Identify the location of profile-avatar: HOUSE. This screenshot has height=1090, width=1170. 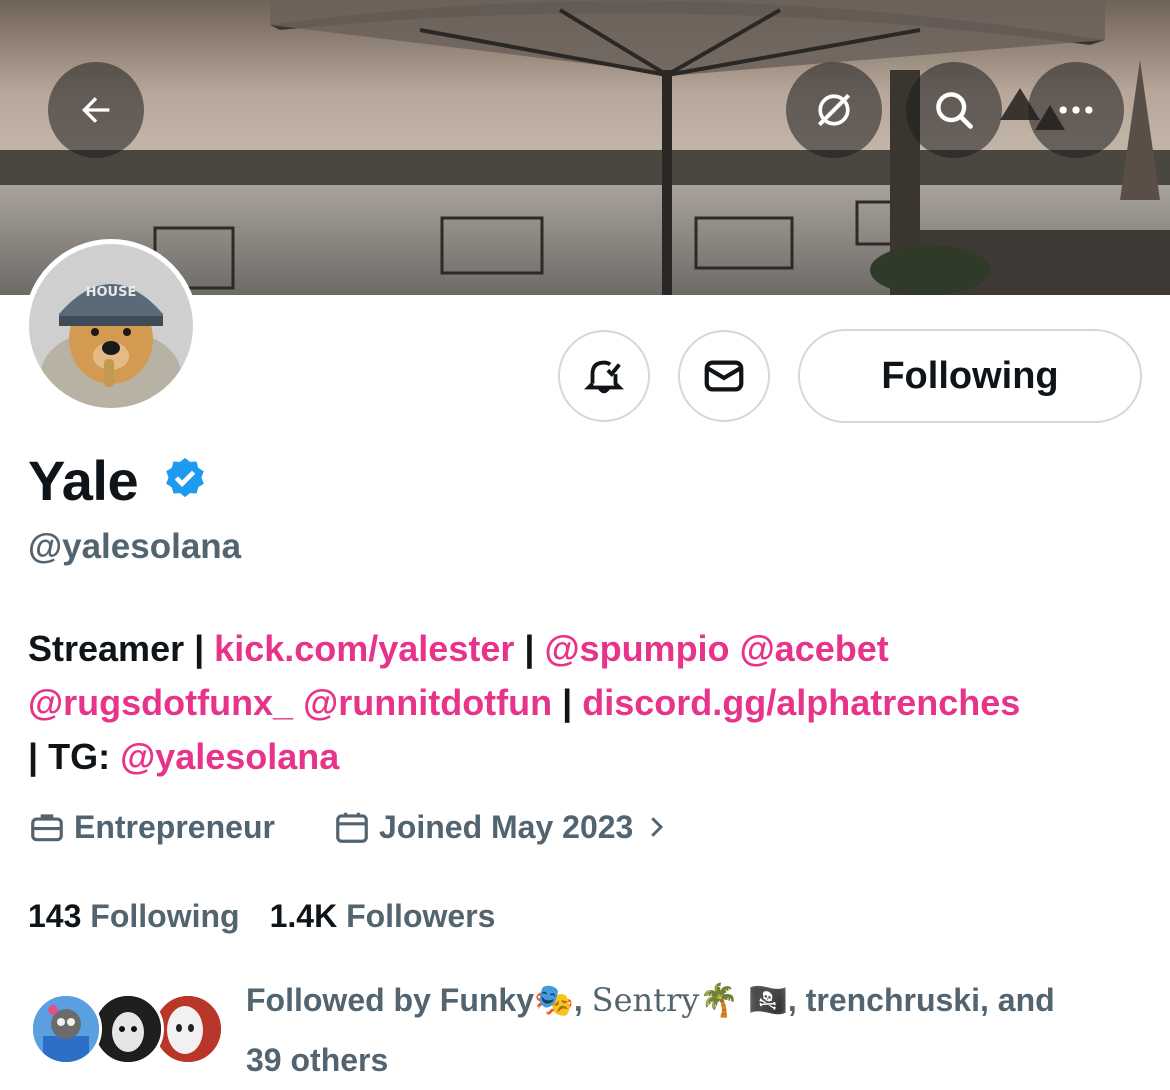
(111, 326).